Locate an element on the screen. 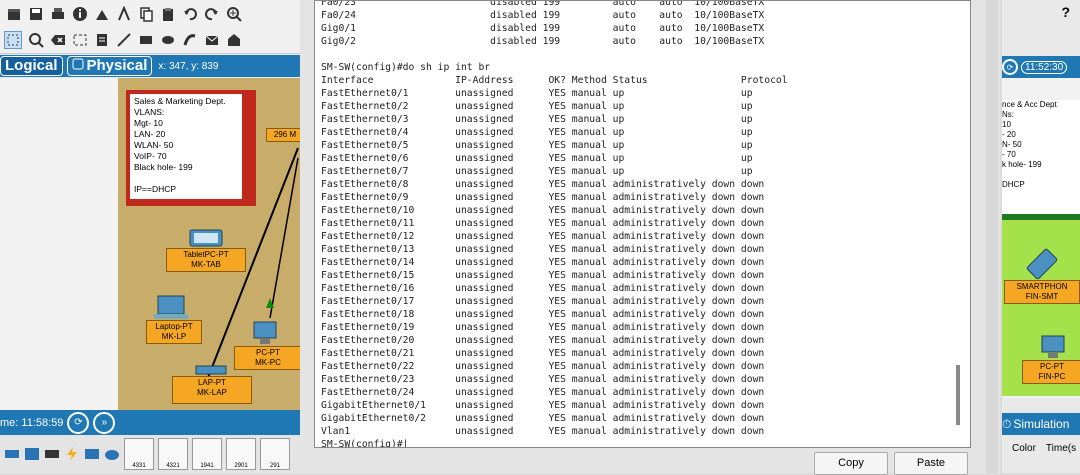 This screenshot has height=475, width=1080. cloud-category-icon is located at coordinates (112, 454).